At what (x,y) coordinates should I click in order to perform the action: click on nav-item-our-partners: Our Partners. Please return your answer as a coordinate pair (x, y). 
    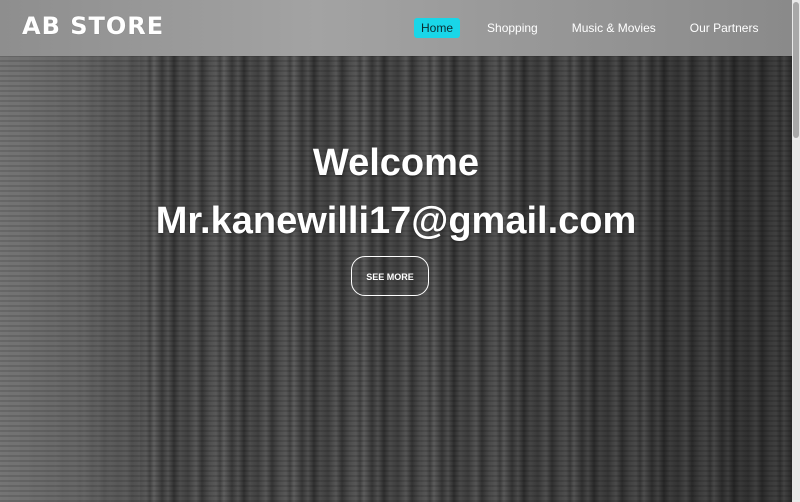
    Looking at the image, I should click on (724, 28).